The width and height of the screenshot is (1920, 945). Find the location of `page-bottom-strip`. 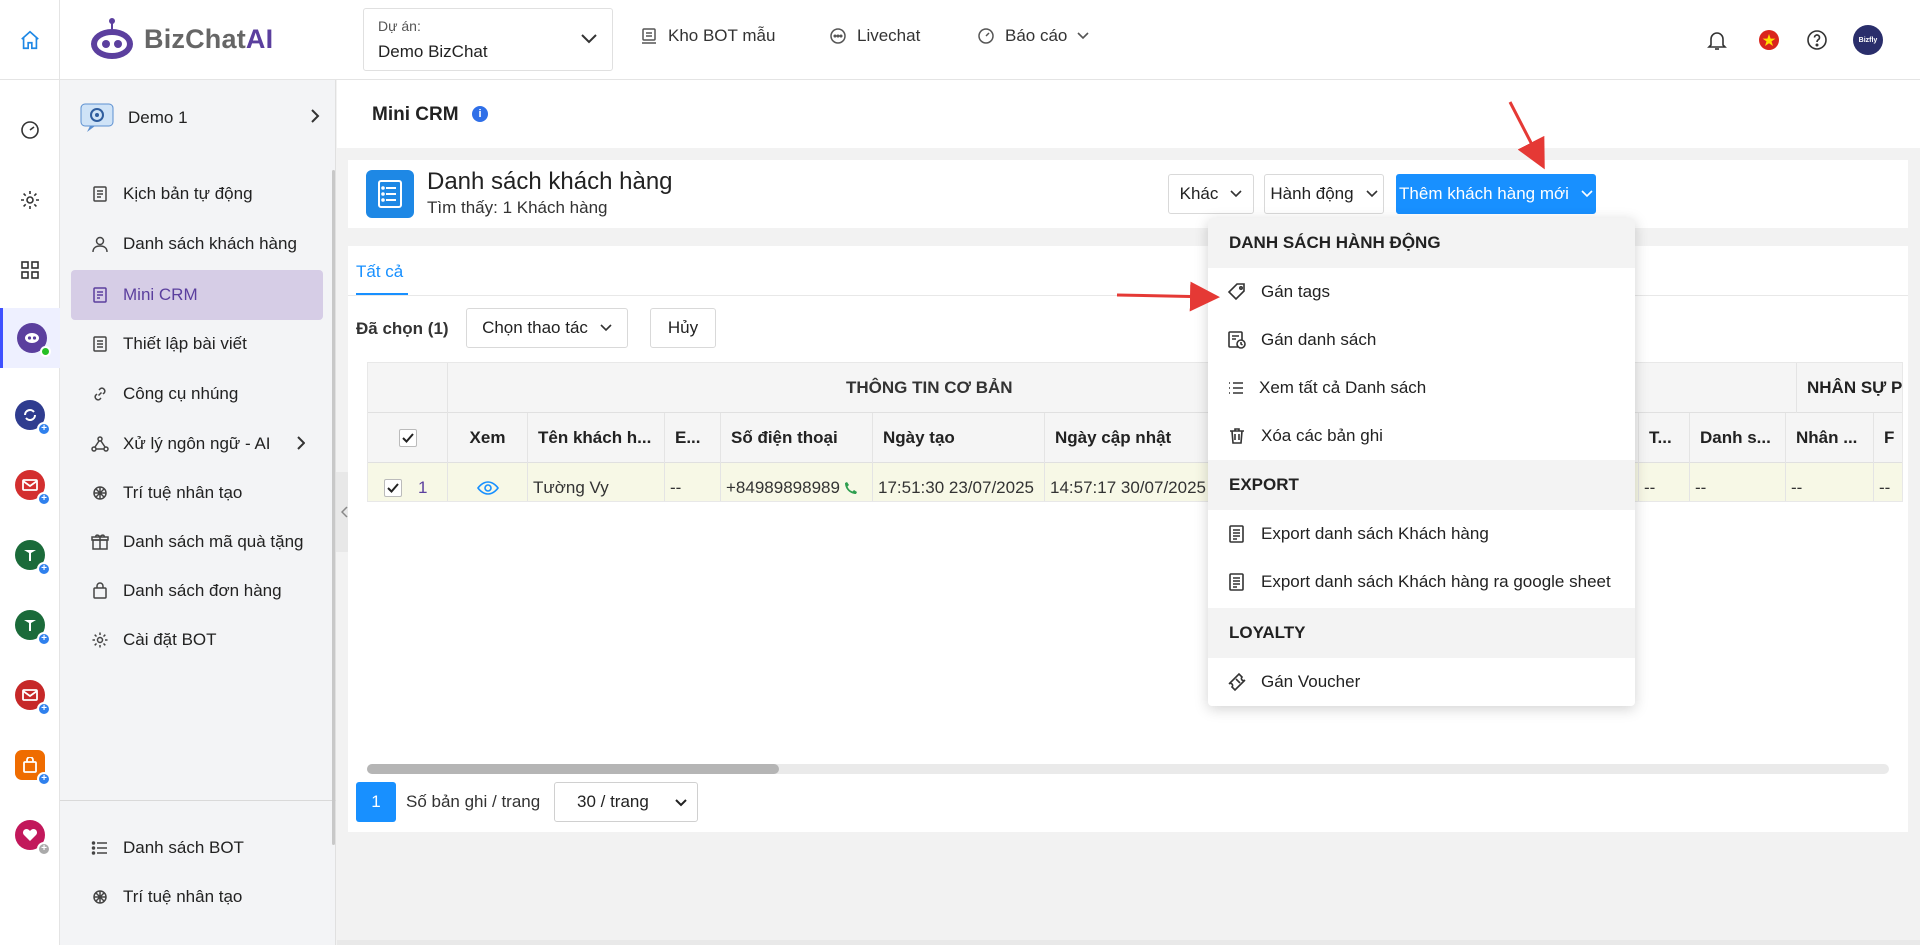

page-bottom-strip is located at coordinates (1128, 942).